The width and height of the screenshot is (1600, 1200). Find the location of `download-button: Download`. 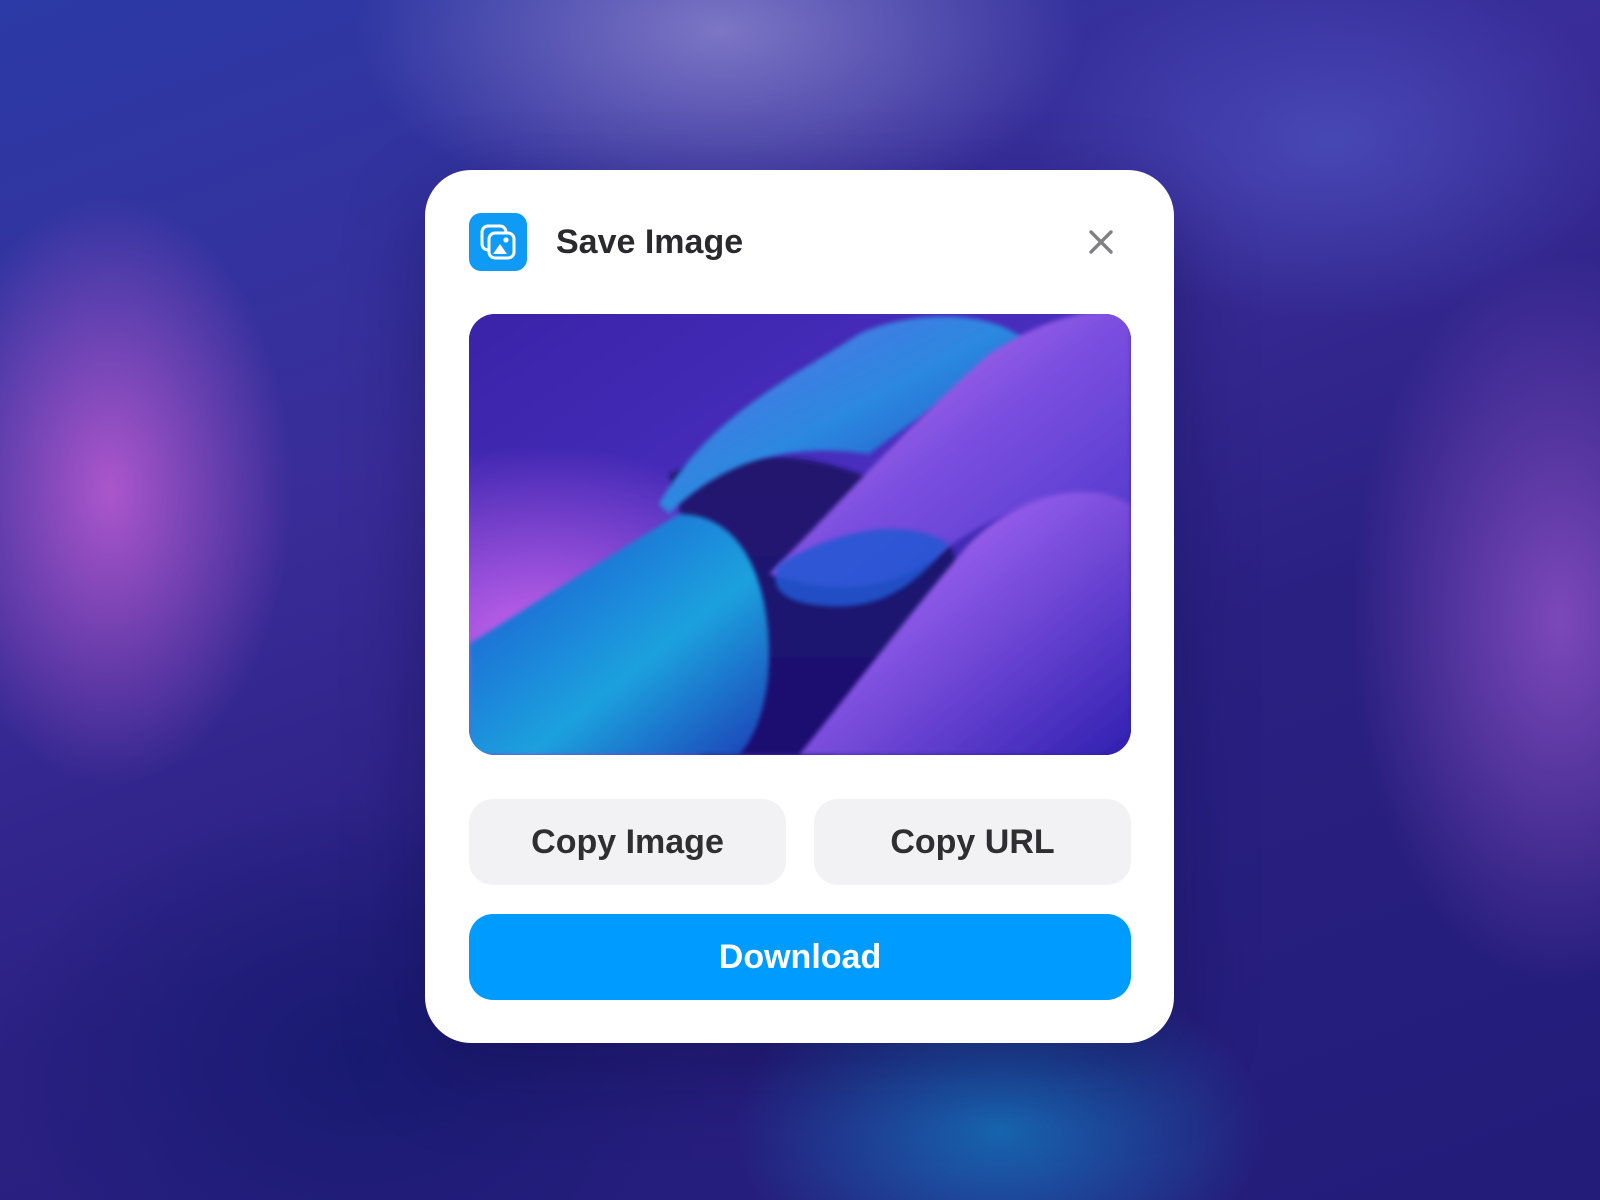

download-button: Download is located at coordinates (800, 957).